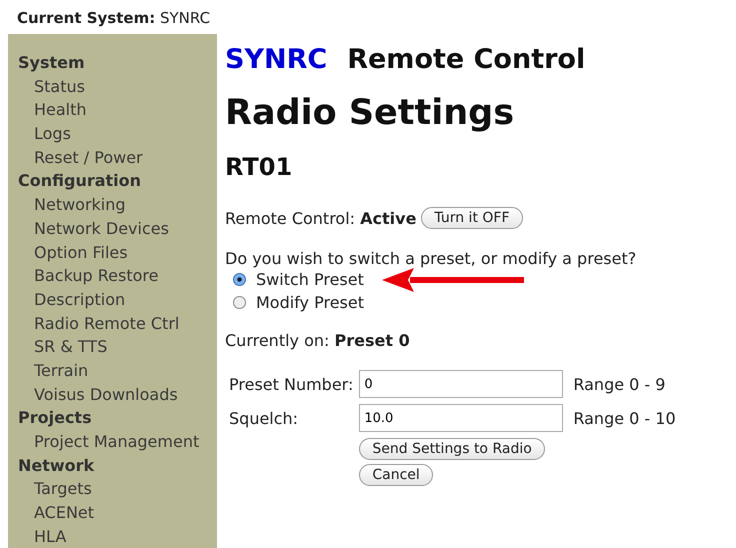 The image size is (736, 548). What do you see at coordinates (117, 347) in the screenshot?
I see `sidebar-link: SR & TTS` at bounding box center [117, 347].